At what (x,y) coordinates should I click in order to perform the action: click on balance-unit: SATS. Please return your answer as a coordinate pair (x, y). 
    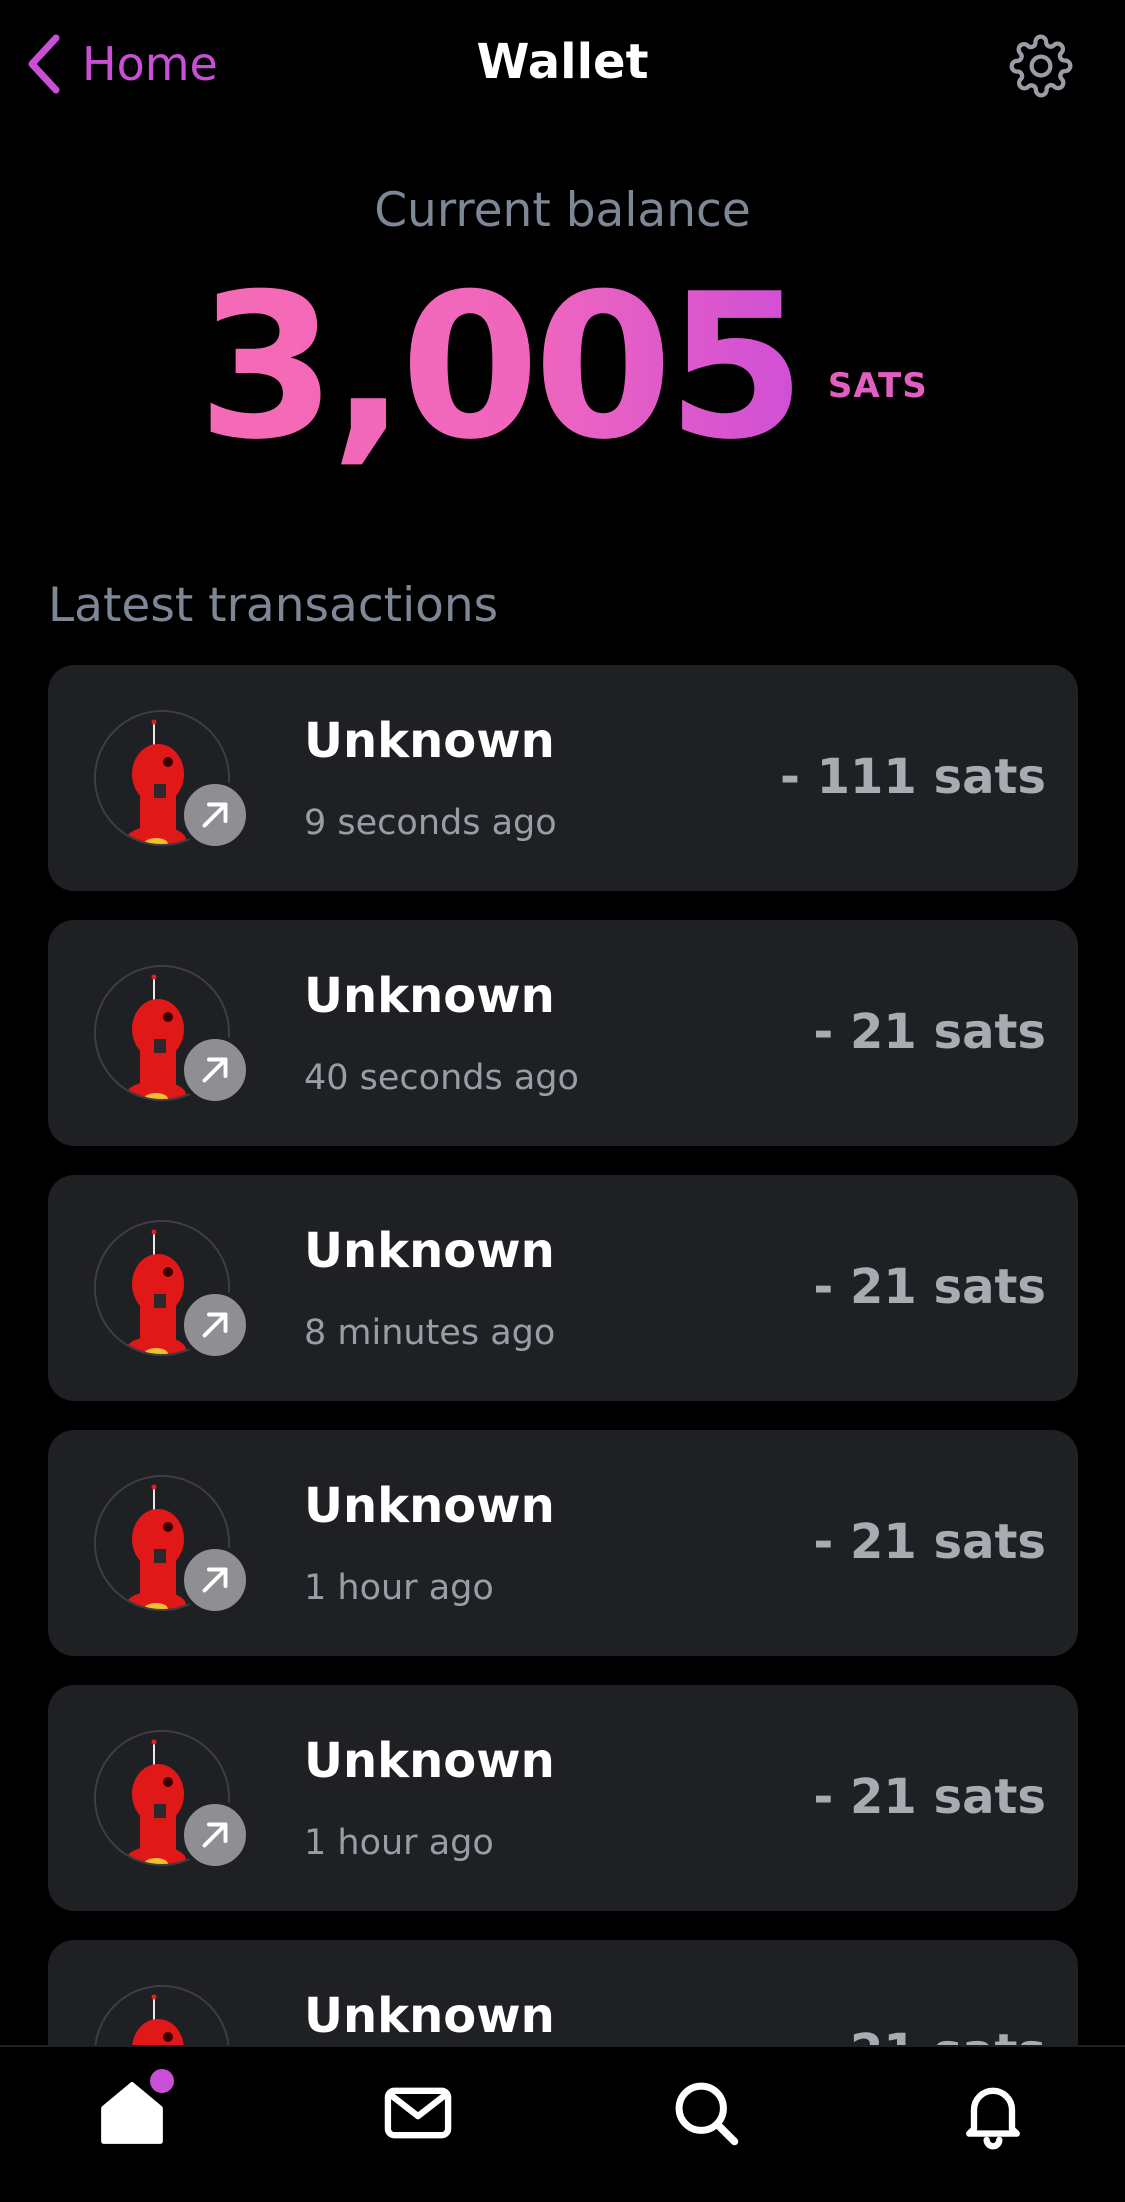
    Looking at the image, I should click on (877, 386).